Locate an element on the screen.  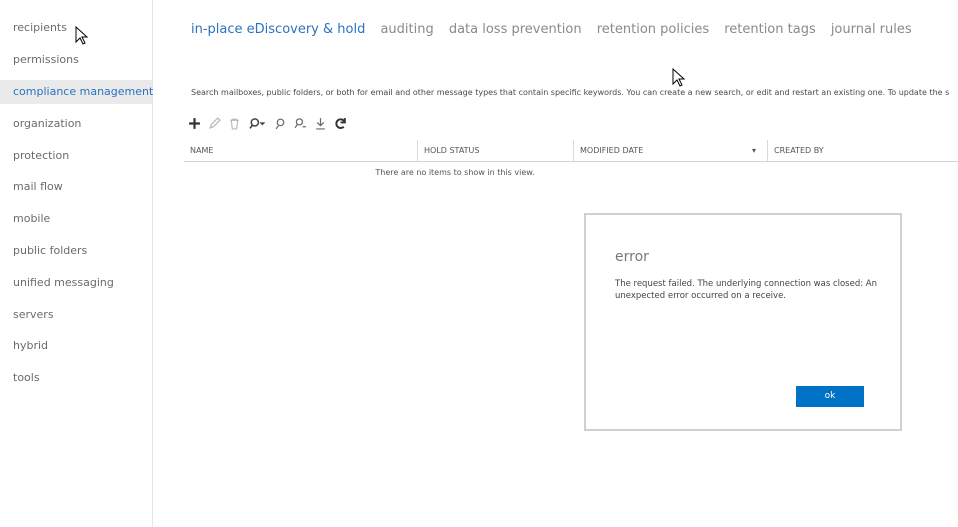
export-icon is located at coordinates (320, 123).